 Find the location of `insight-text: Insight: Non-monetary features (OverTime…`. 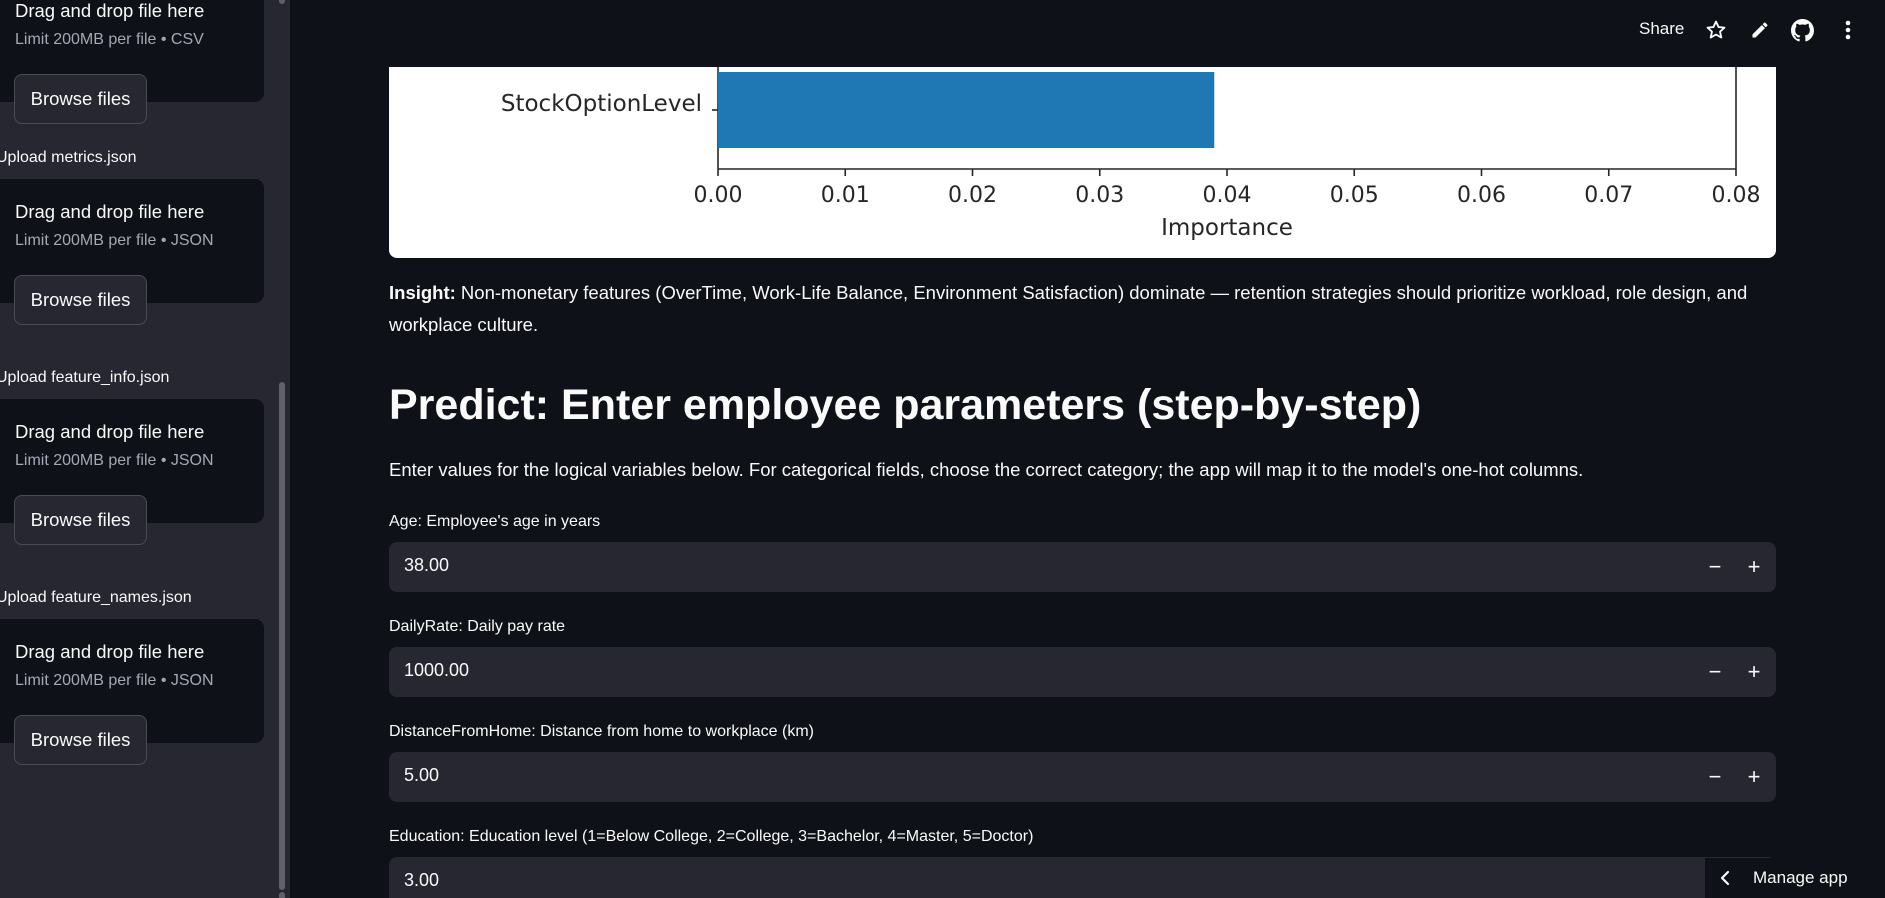

insight-text: Insight: Non-monetary features (OverTime… is located at coordinates (1089, 309).